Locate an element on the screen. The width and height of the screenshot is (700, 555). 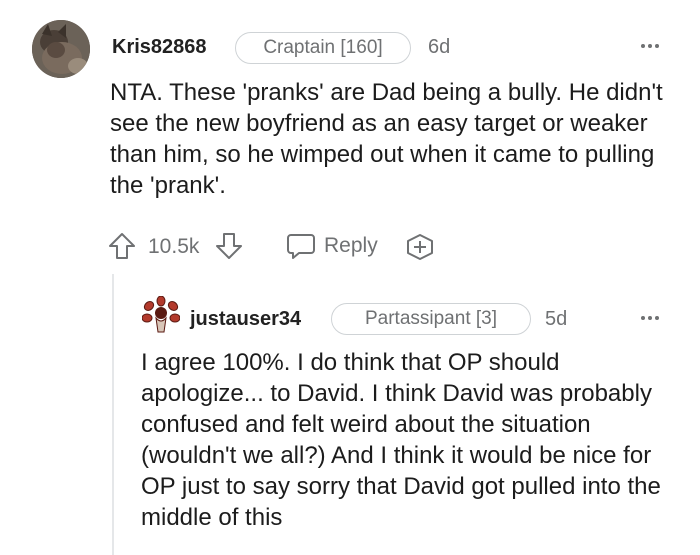
demogorgon-avatar-icon is located at coordinates (161, 314).